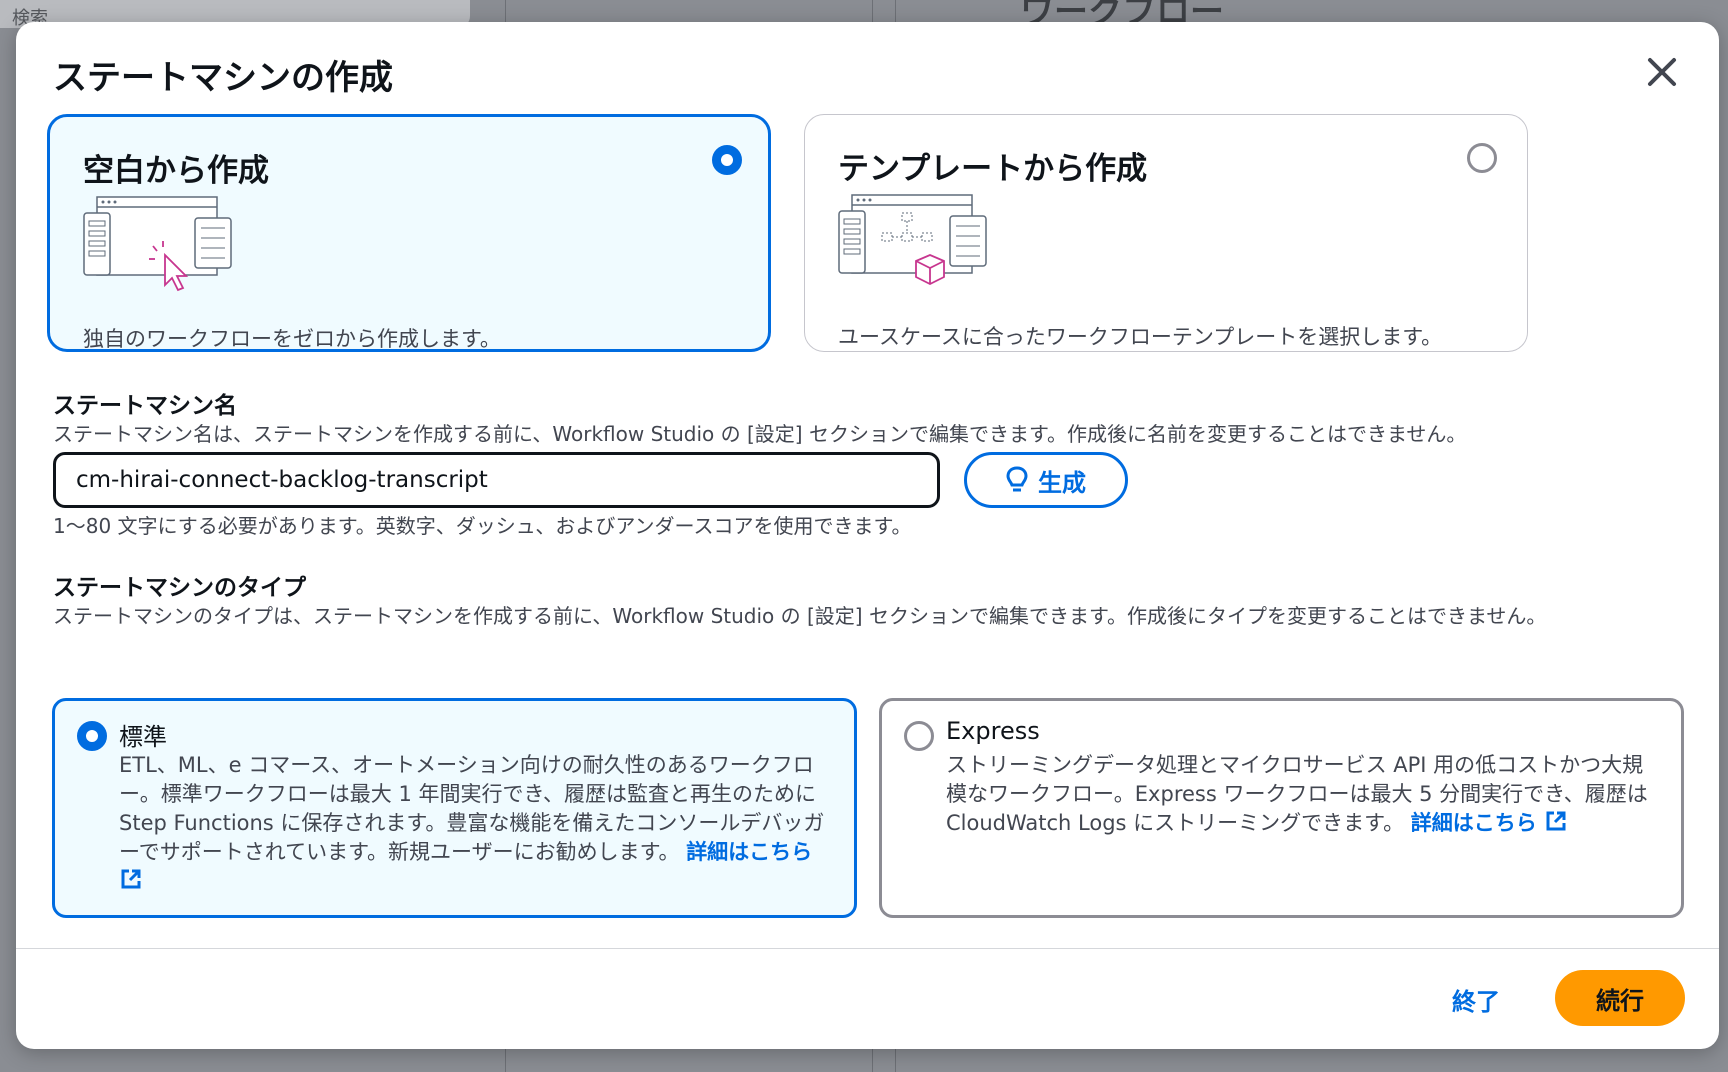 This screenshot has height=1072, width=1728. I want to click on state-machine-name-input, so click(496, 480).